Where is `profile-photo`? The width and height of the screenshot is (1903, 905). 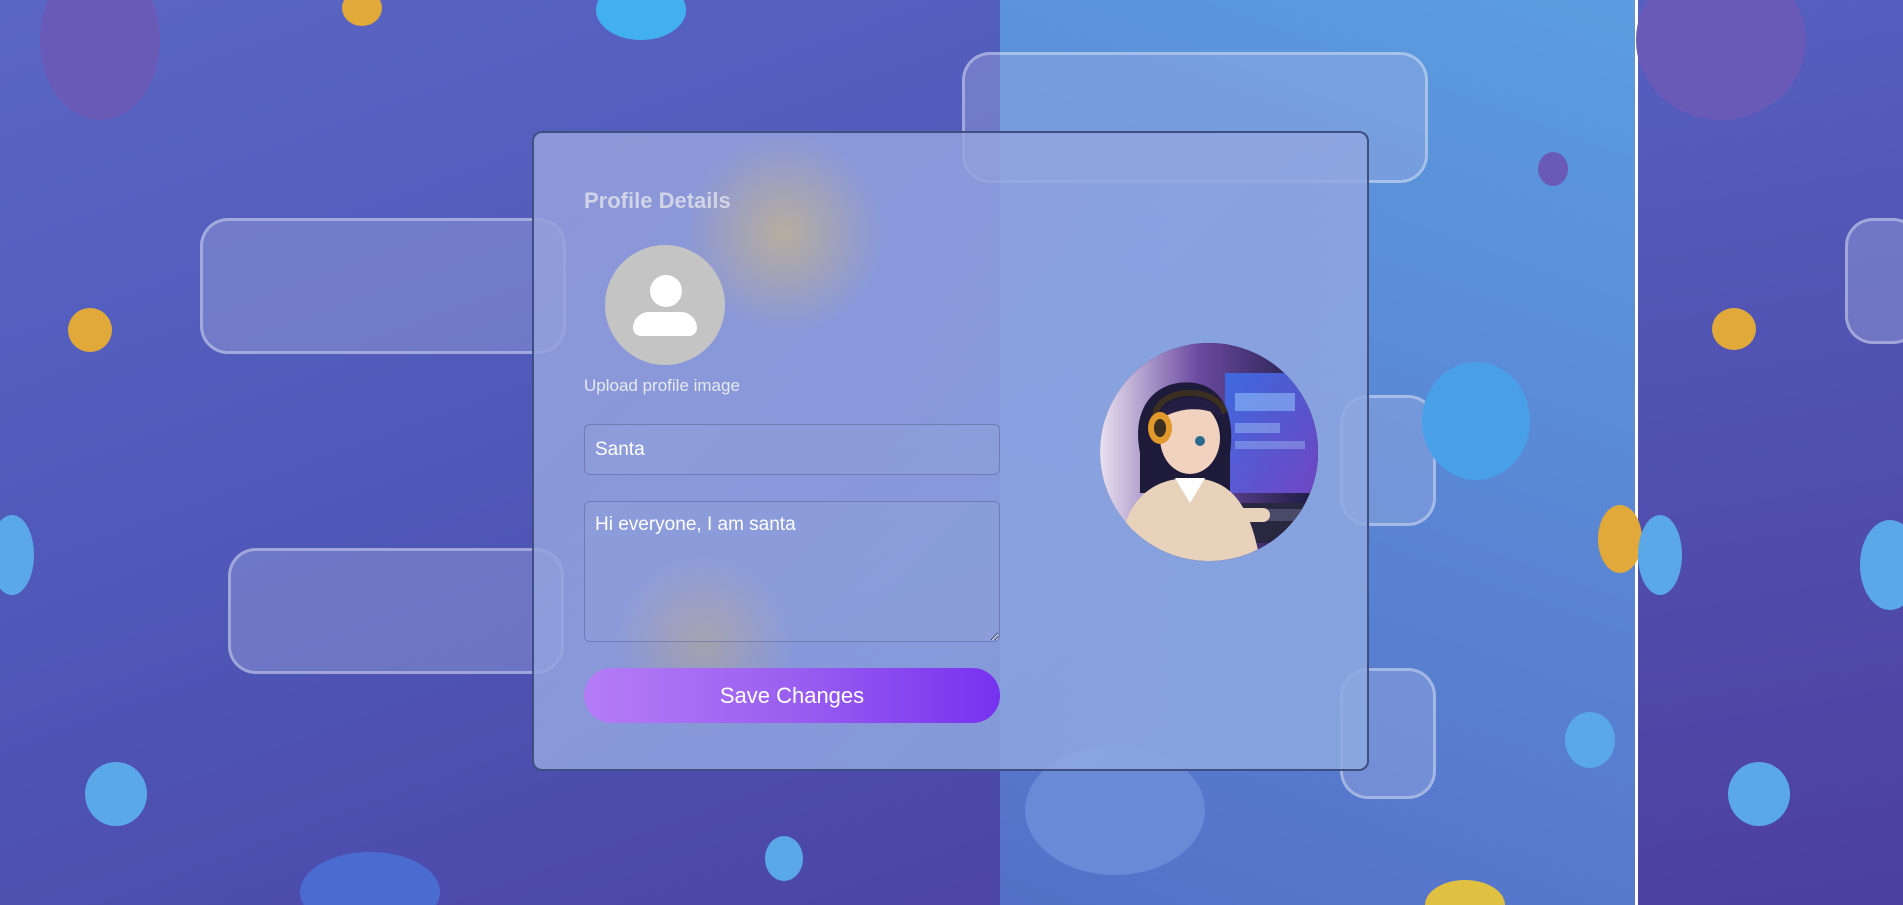
profile-photo is located at coordinates (1209, 452).